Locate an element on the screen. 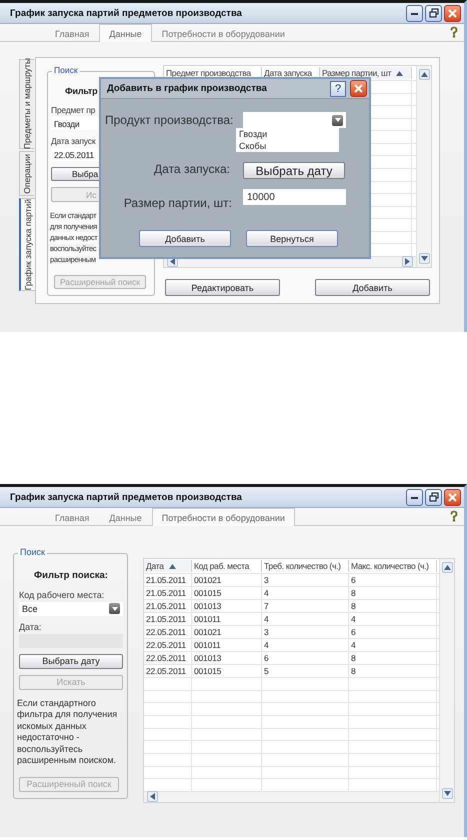 The image size is (467, 840). field-label: Предмет пр is located at coordinates (73, 110).